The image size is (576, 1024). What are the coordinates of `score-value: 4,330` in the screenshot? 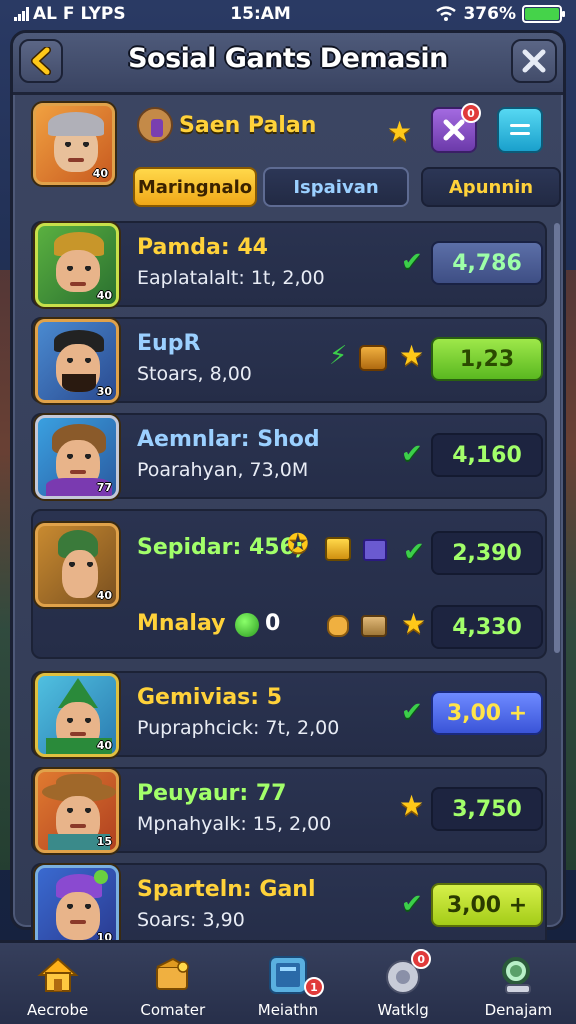 It's located at (487, 627).